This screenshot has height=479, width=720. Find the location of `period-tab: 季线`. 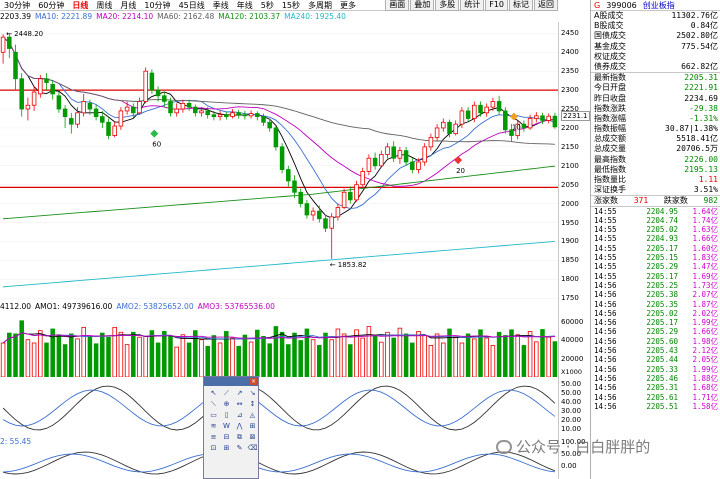

period-tab: 季线 is located at coordinates (221, 5).